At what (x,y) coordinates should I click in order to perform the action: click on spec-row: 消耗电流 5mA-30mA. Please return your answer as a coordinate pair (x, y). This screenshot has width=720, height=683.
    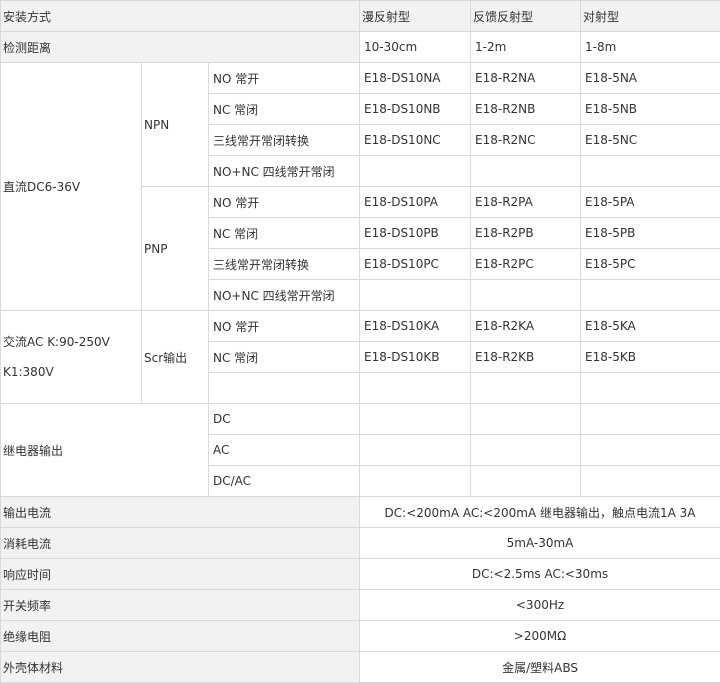
    Looking at the image, I should click on (360, 543).